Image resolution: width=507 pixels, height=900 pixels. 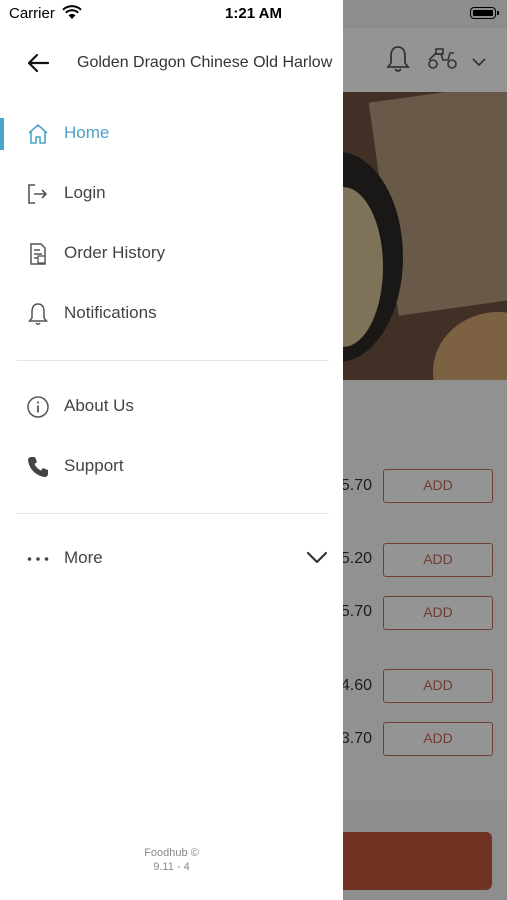 What do you see at coordinates (171, 467) in the screenshot?
I see `drawer-item-support: Support` at bounding box center [171, 467].